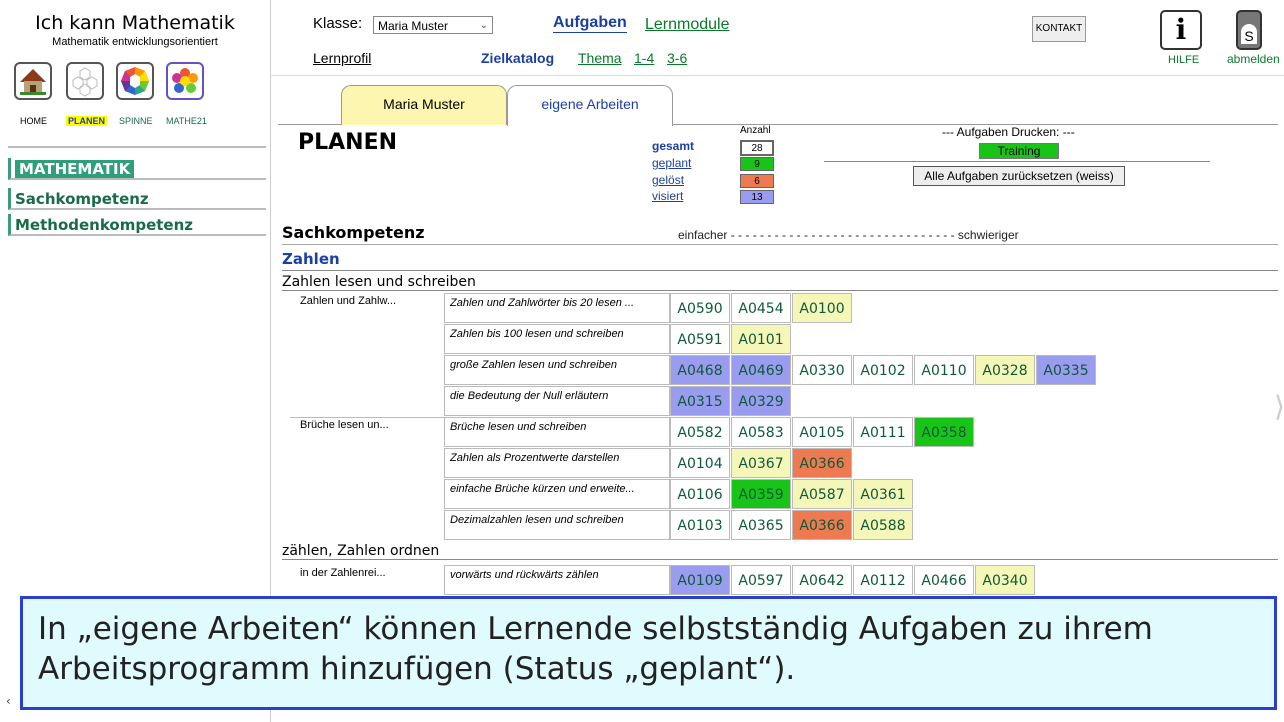 This screenshot has width=1284, height=722. Describe the element at coordinates (822, 580) in the screenshot. I see `task-cell: A0642` at that location.